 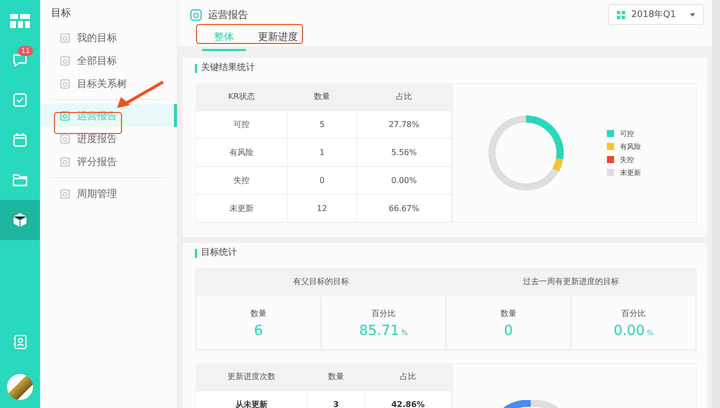 I want to click on logo-icon, so click(x=20, y=21).